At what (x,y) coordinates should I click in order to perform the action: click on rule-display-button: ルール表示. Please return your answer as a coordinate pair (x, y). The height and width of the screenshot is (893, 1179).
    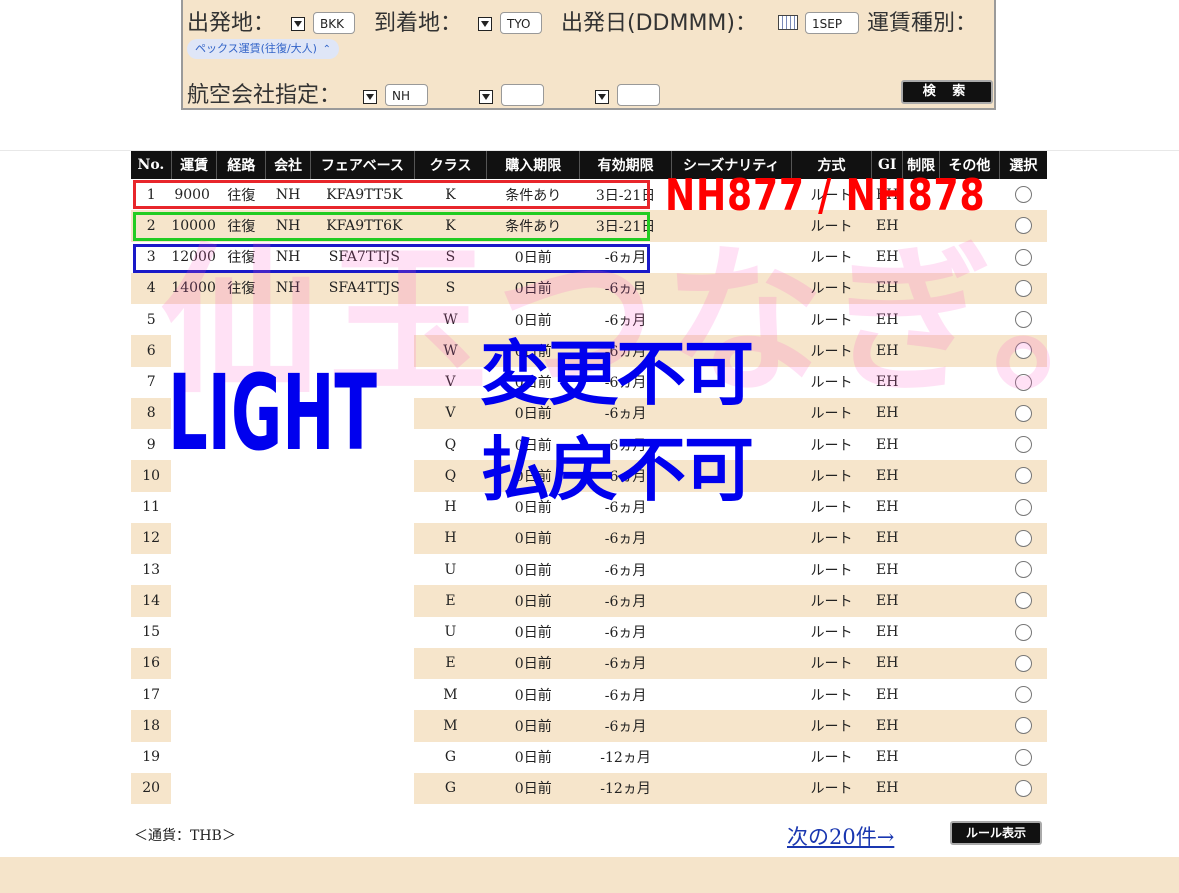
    Looking at the image, I should click on (996, 833).